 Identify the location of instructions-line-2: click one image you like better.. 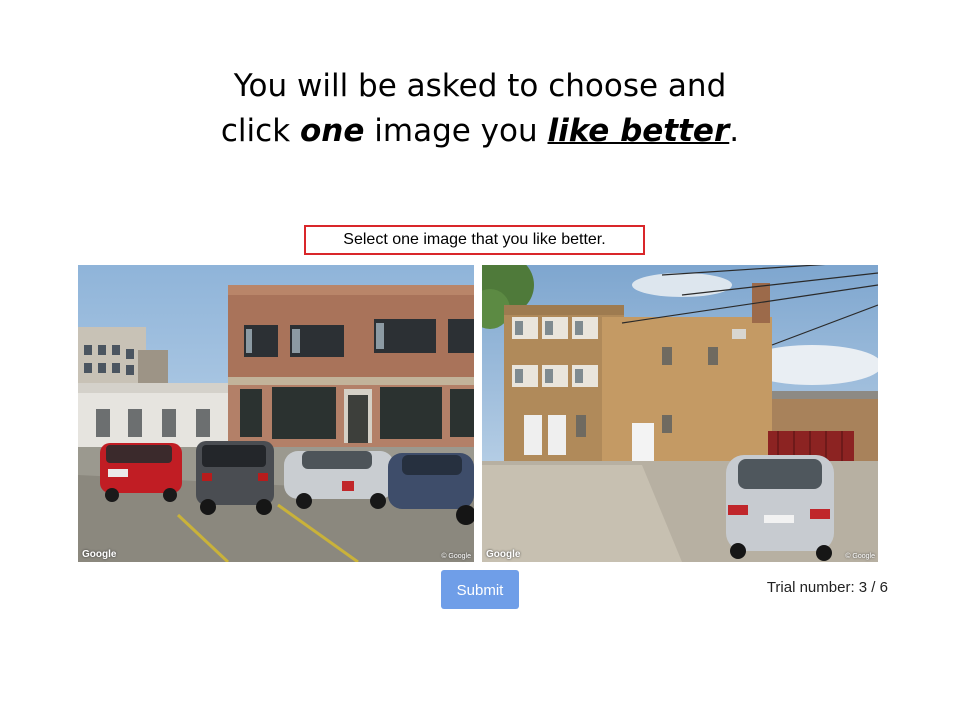
(480, 131).